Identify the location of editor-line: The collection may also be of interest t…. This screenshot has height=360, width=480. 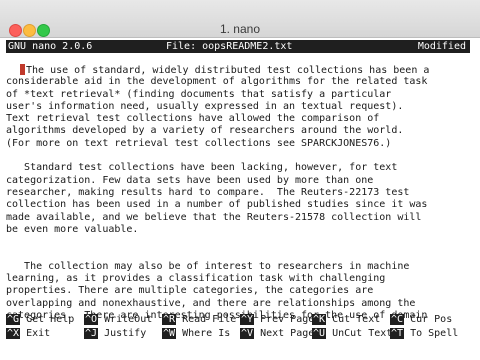
(208, 266).